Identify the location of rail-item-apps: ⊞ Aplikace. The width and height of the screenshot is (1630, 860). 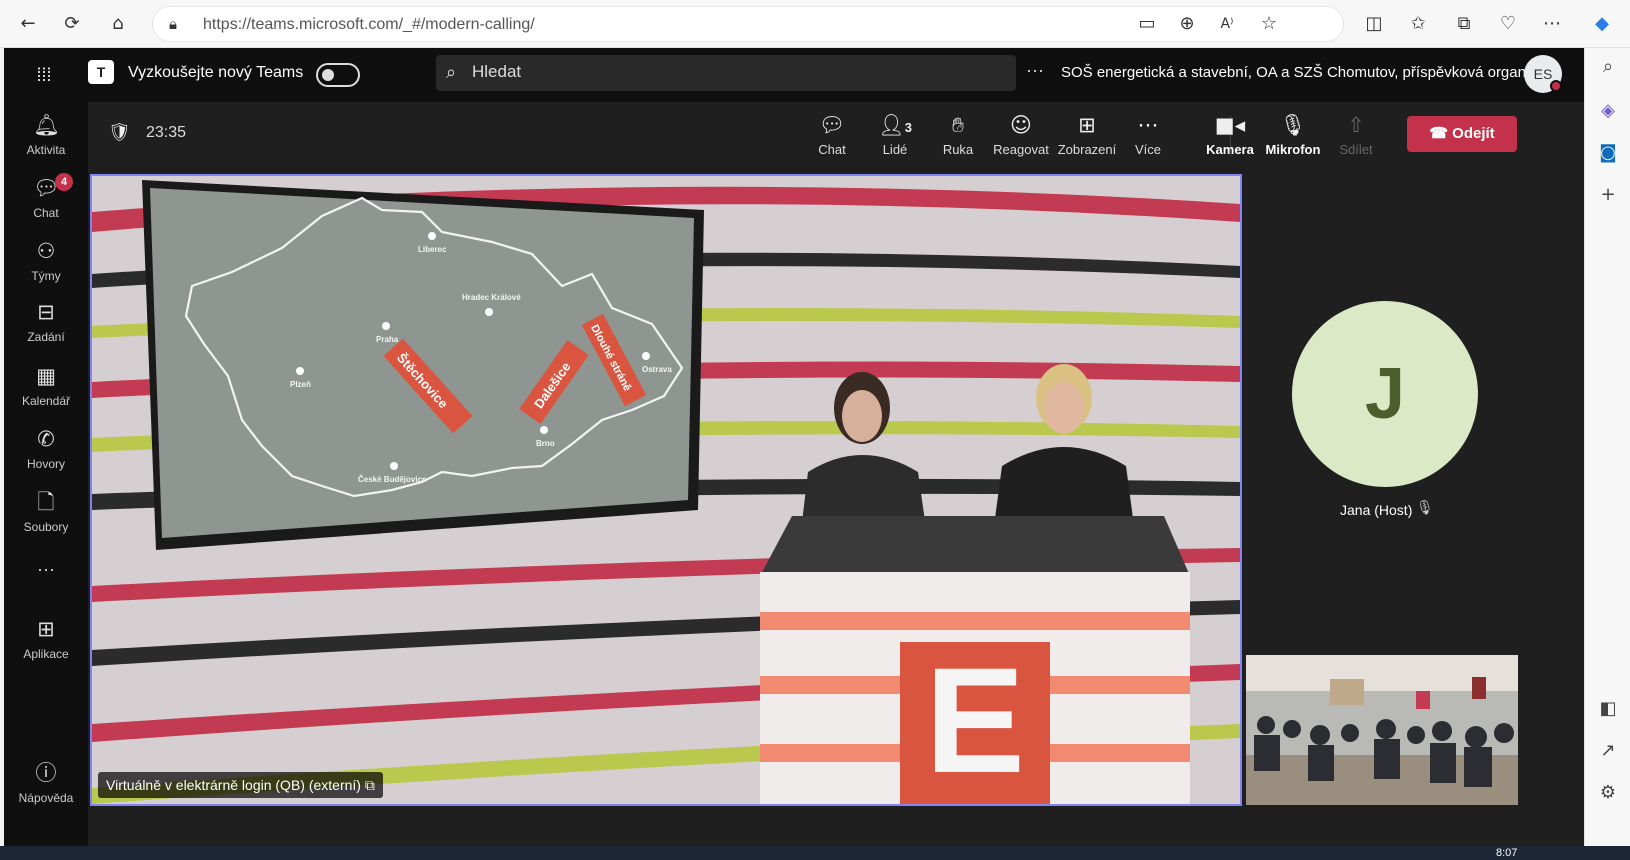
(46, 646).